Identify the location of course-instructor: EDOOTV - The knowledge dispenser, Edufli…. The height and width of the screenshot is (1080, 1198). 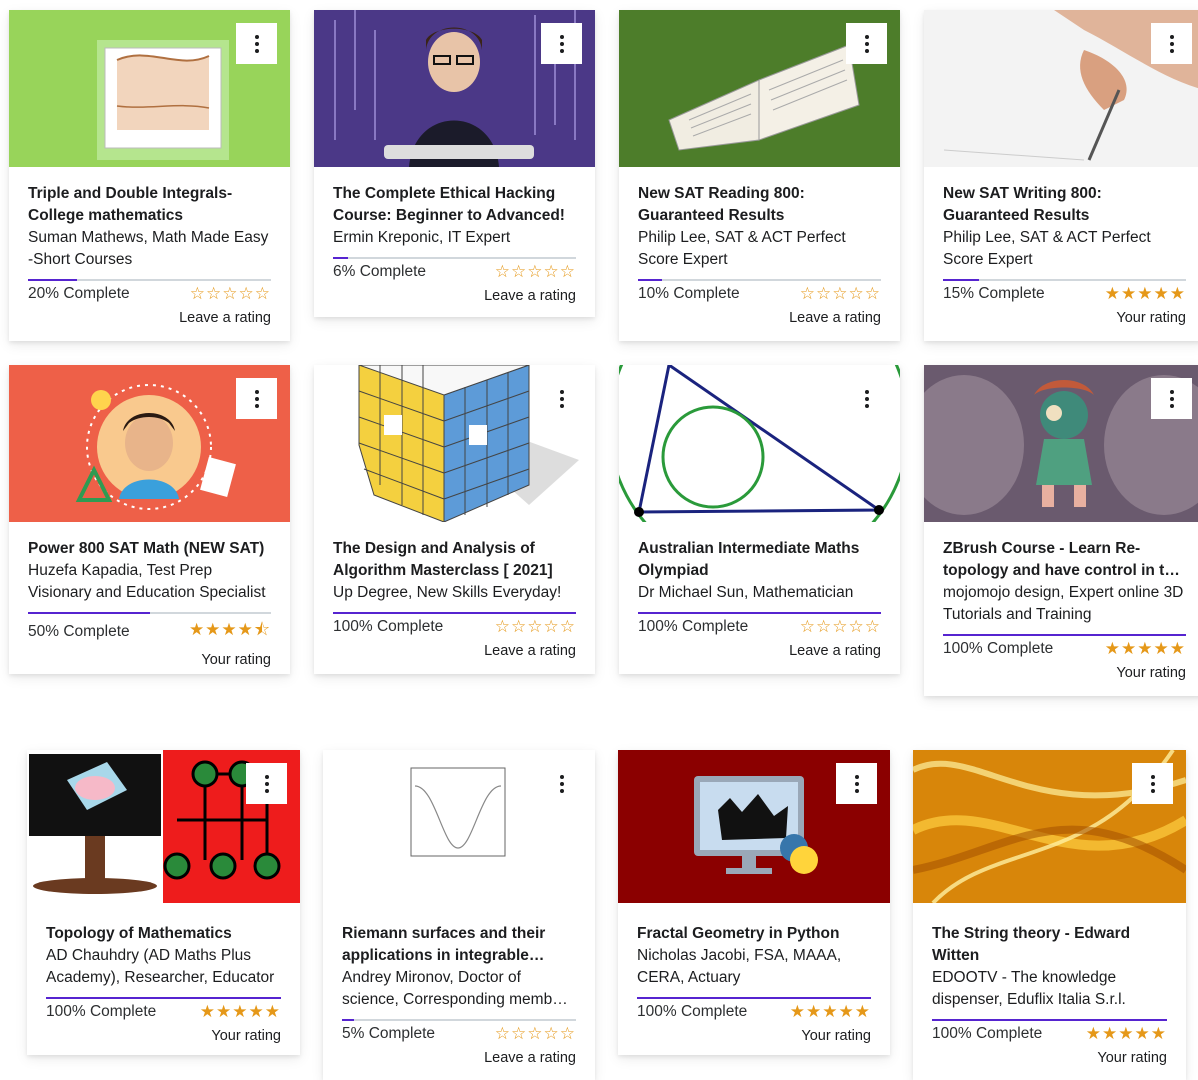
(1029, 988).